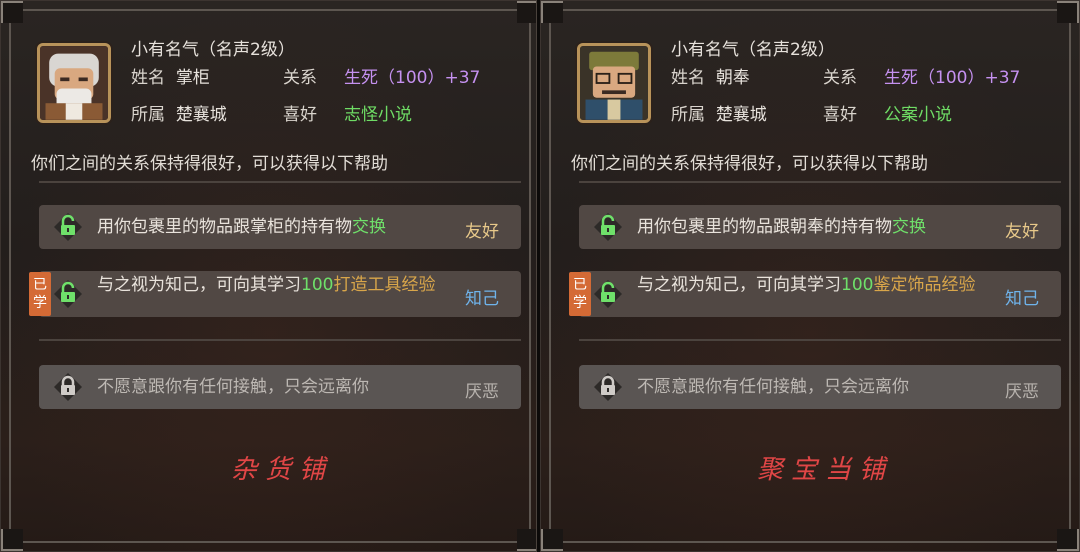  What do you see at coordinates (378, 115) in the screenshot?
I see `hobby-value: 志怪小说` at bounding box center [378, 115].